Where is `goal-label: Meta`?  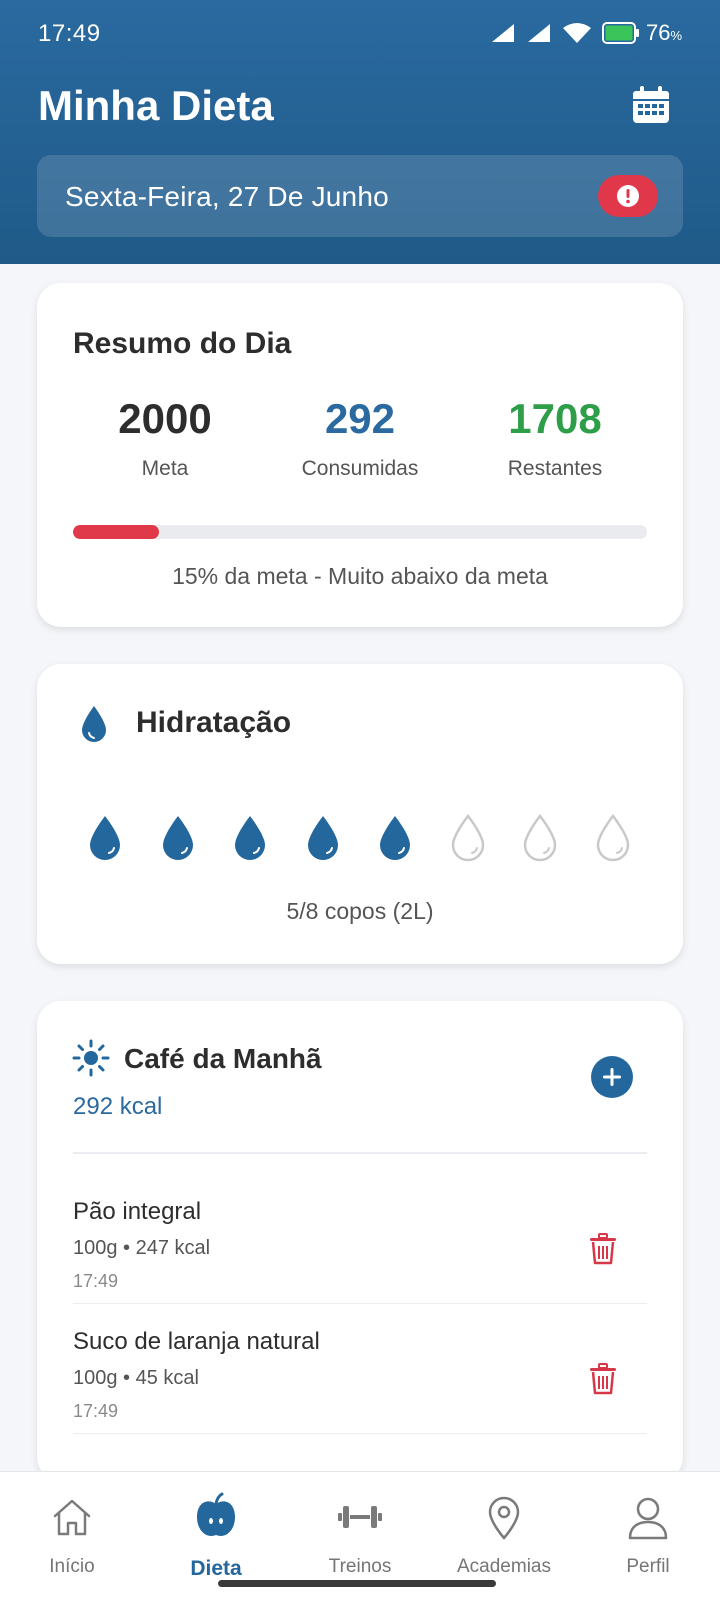
goal-label: Meta is located at coordinates (165, 468).